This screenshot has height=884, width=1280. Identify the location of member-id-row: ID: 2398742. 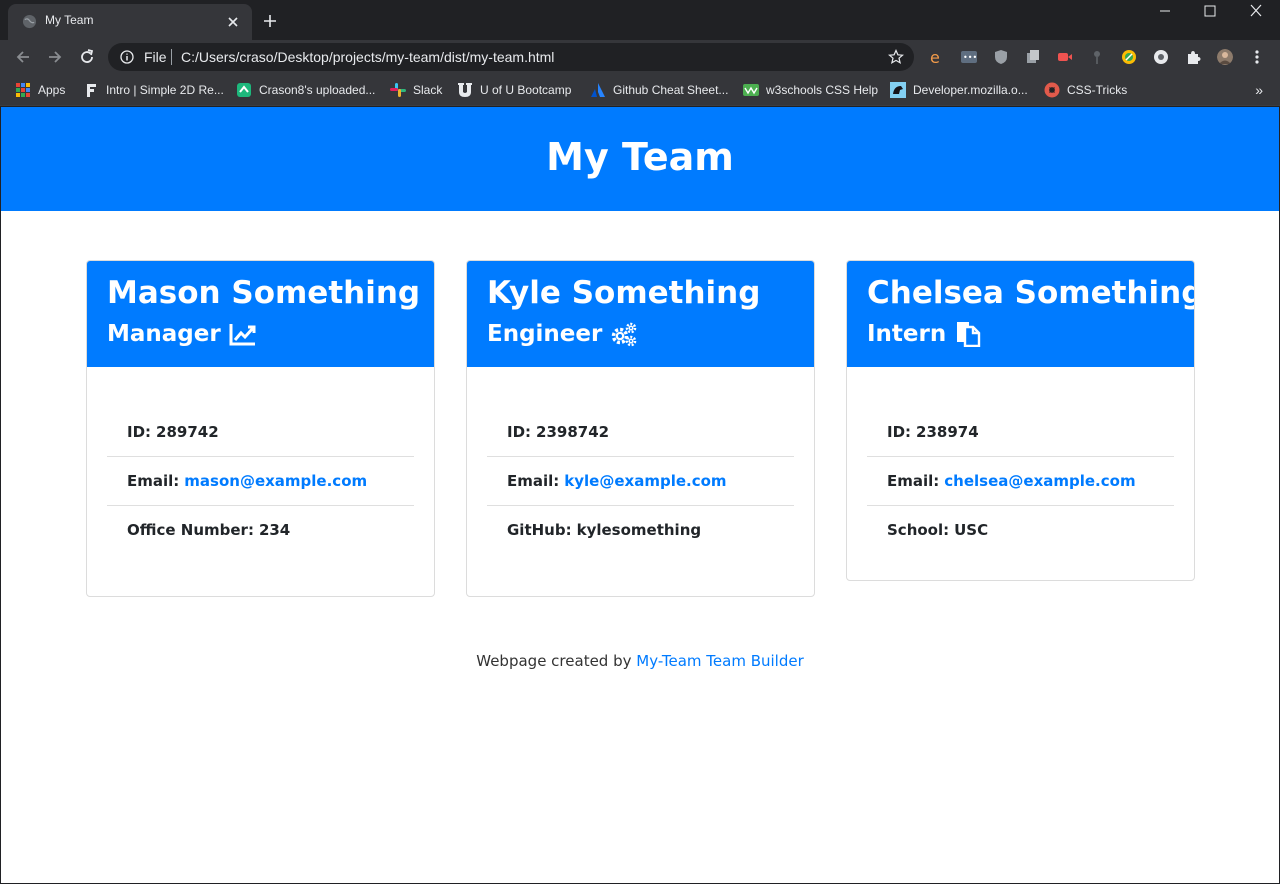
(640, 431).